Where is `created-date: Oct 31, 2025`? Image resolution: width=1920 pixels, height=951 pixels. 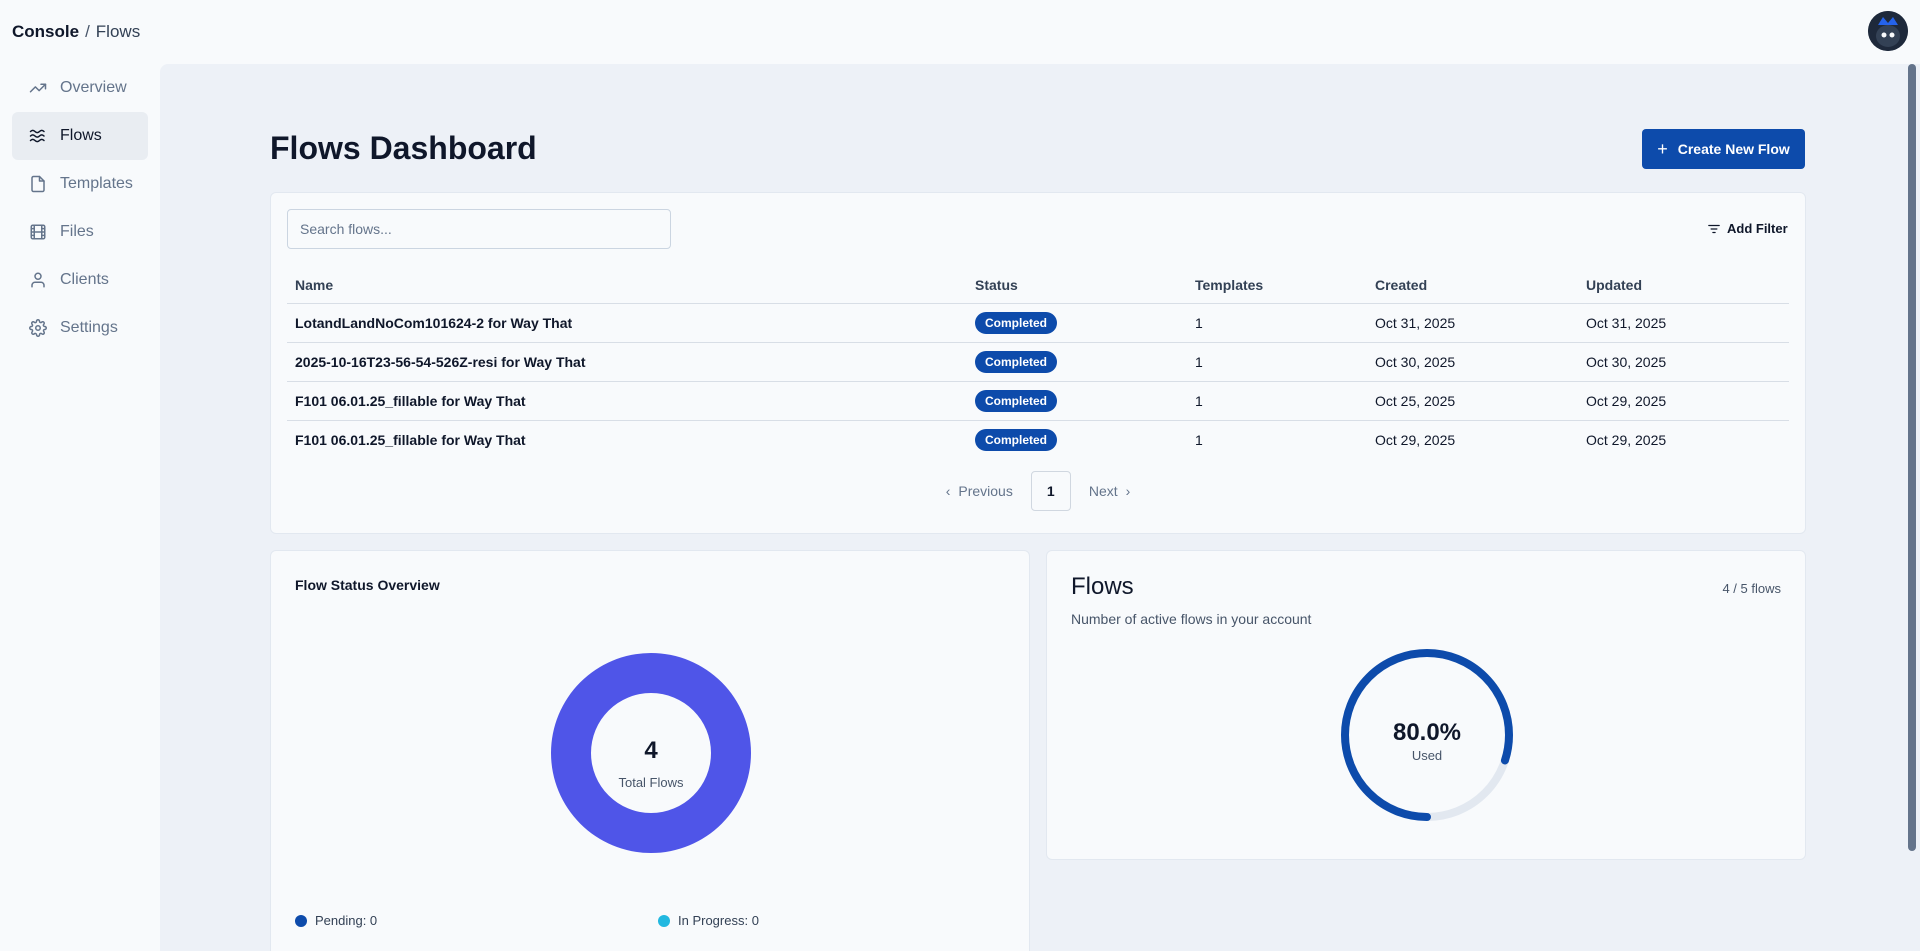
created-date: Oct 31, 2025 is located at coordinates (1472, 323).